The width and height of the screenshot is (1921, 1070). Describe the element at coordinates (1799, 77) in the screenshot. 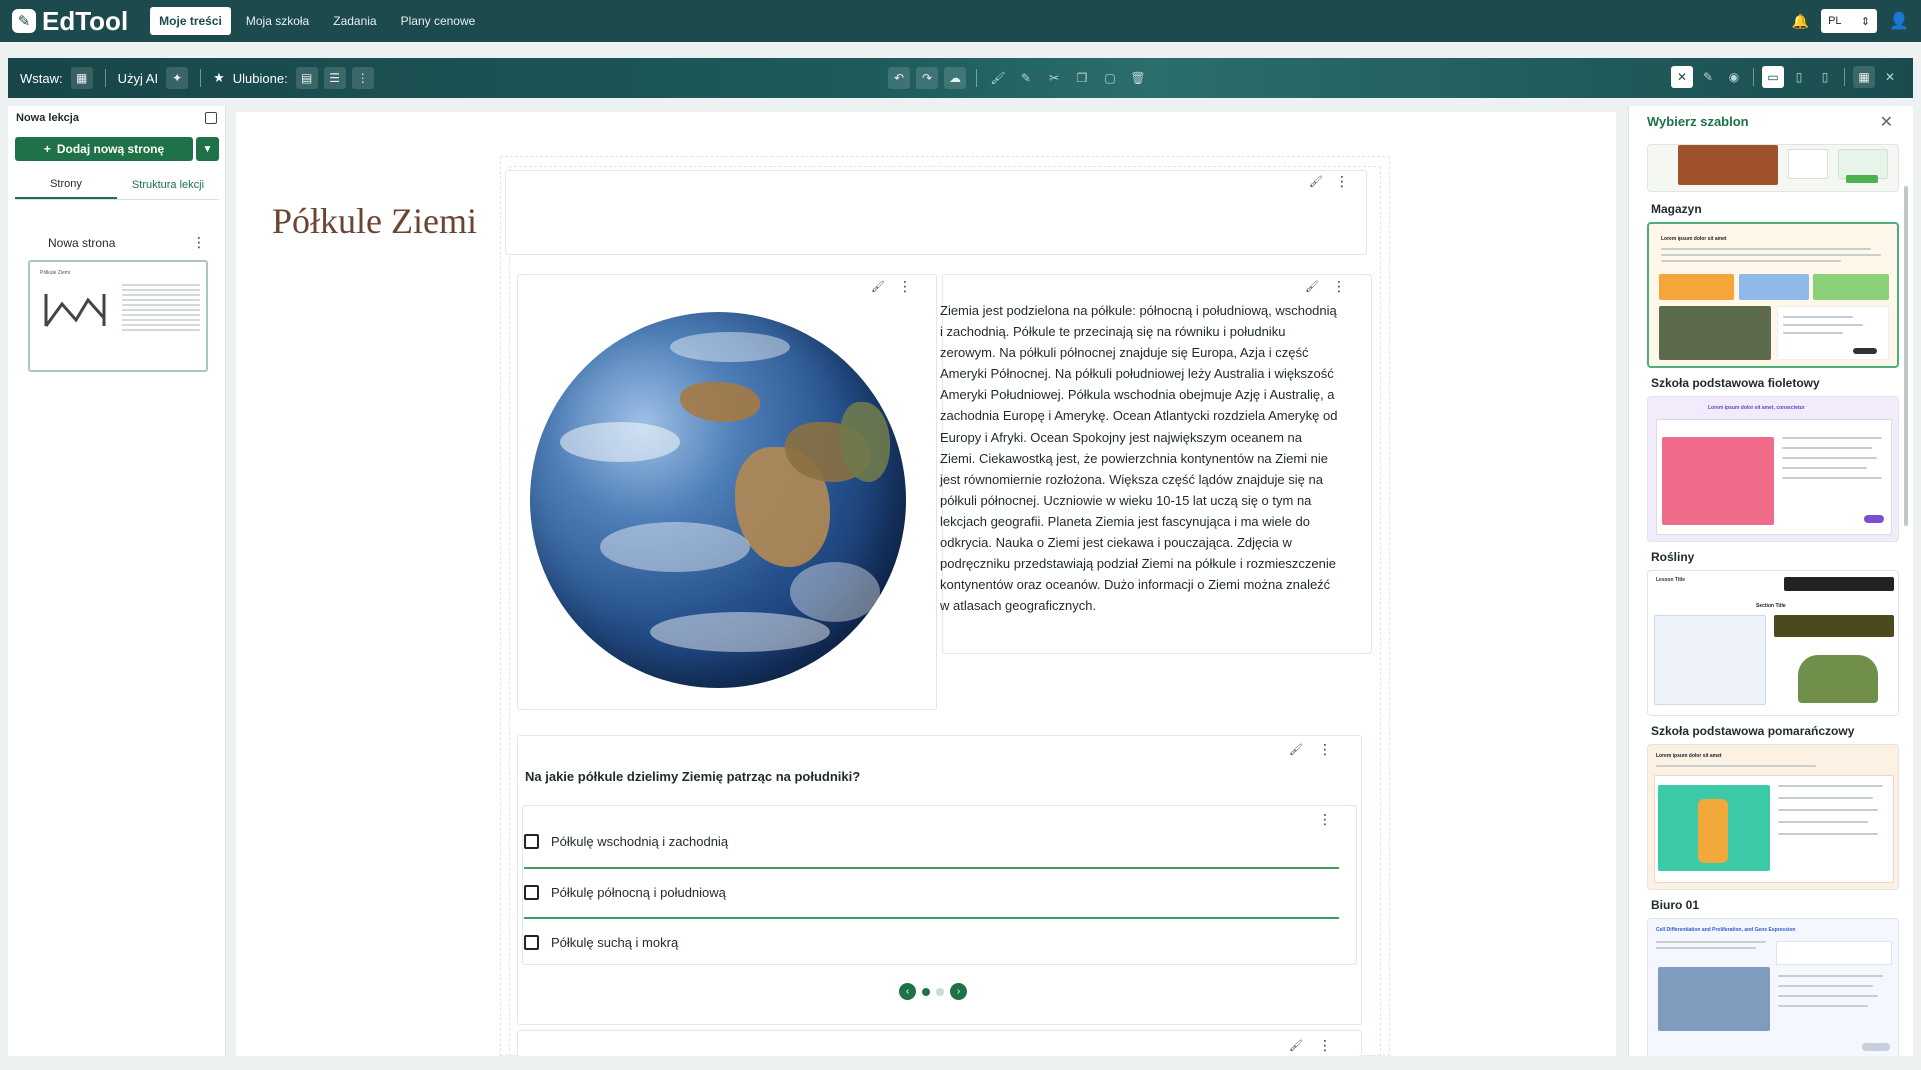

I see `tablet-view-icon: ▯` at that location.